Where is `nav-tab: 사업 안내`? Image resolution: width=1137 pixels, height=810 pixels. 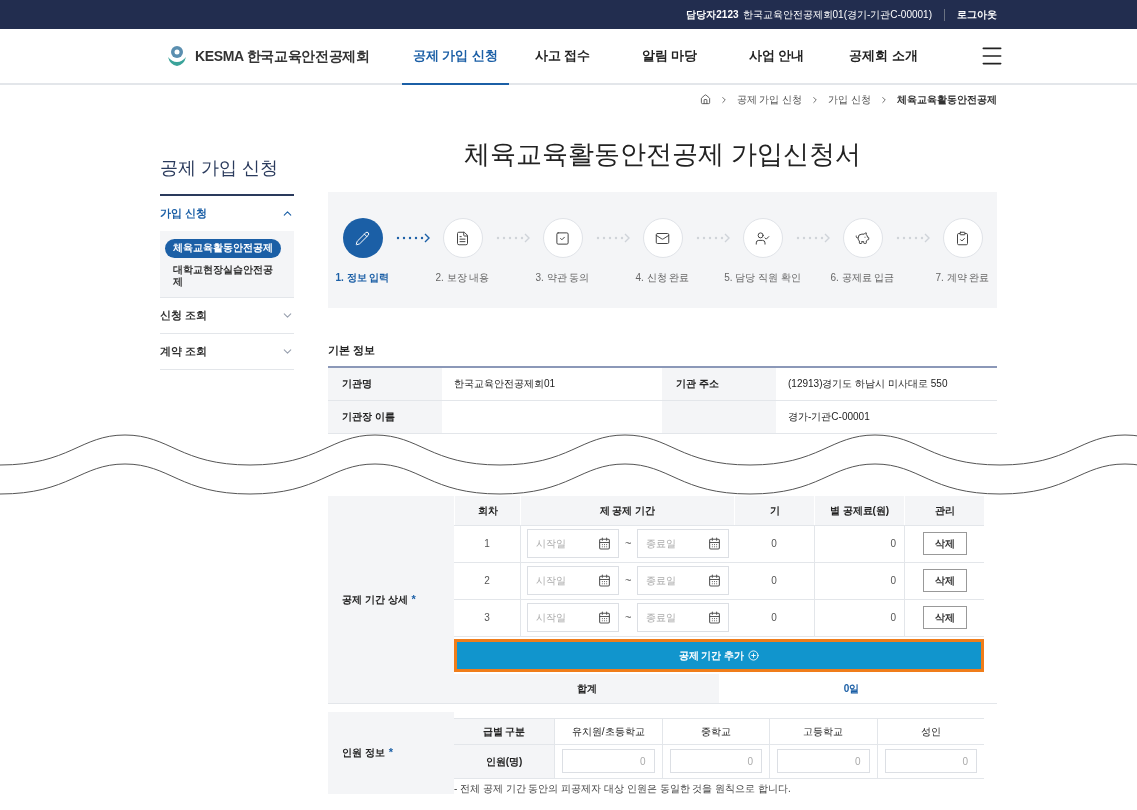 nav-tab: 사업 안내 is located at coordinates (776, 57).